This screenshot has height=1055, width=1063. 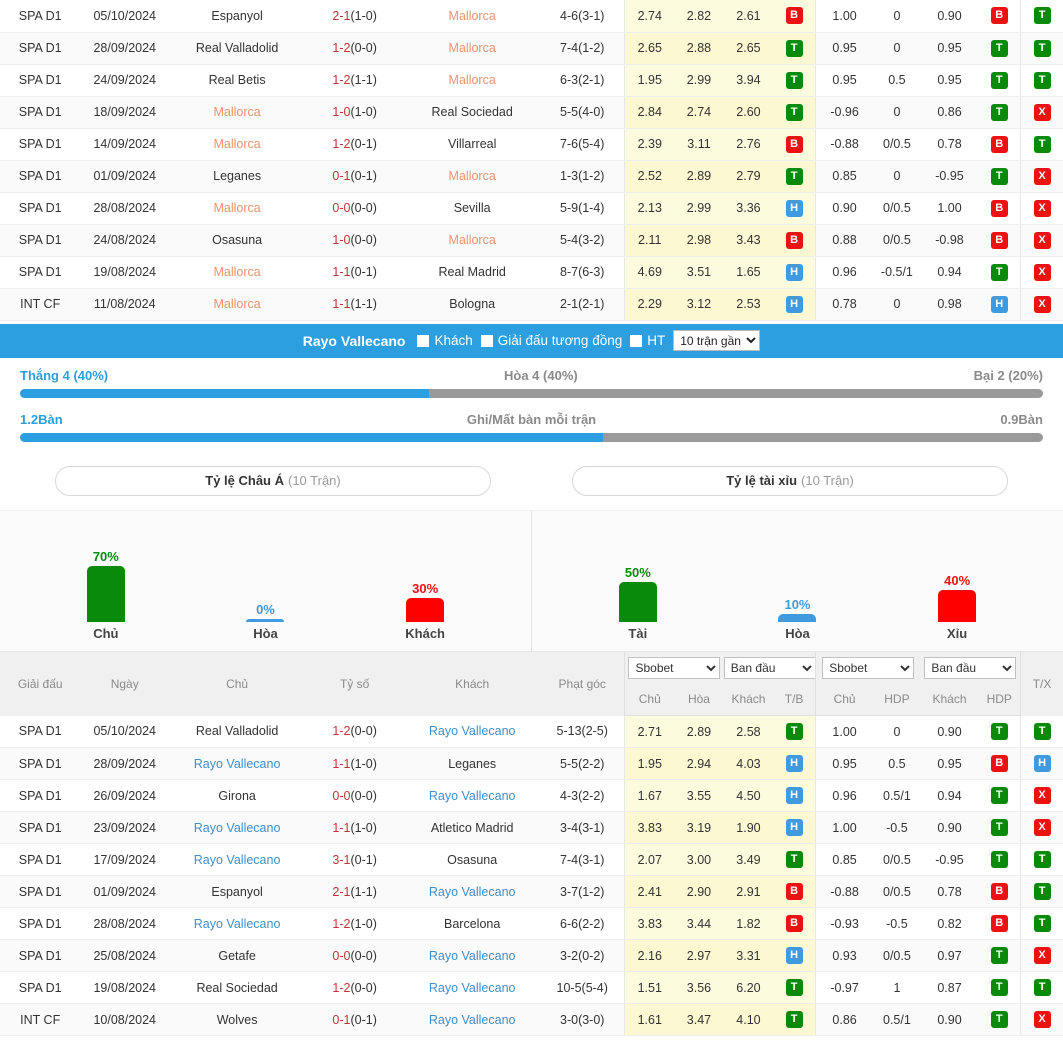 I want to click on cell-odds2-away: 0.95, so click(x=949, y=763).